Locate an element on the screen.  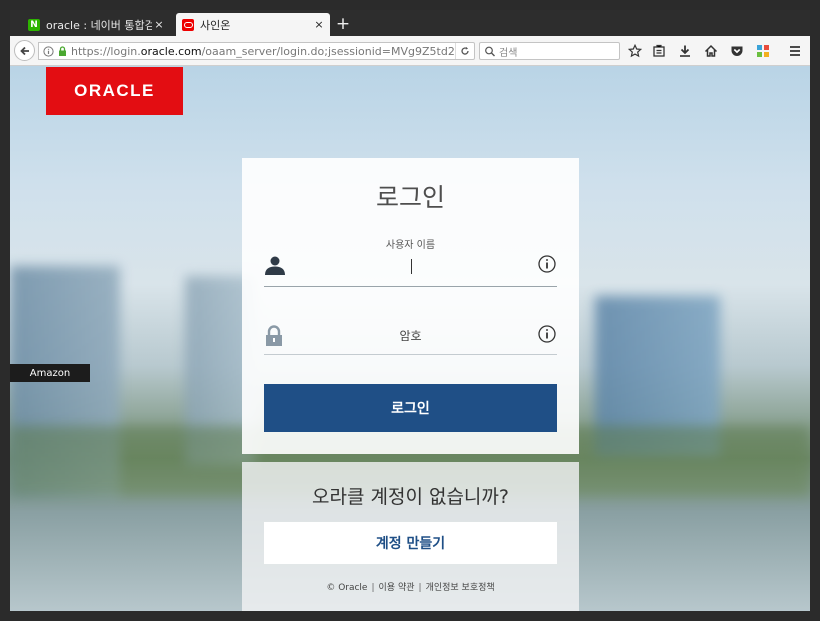
tooltip-text: Amazon is located at coordinates (50, 373).